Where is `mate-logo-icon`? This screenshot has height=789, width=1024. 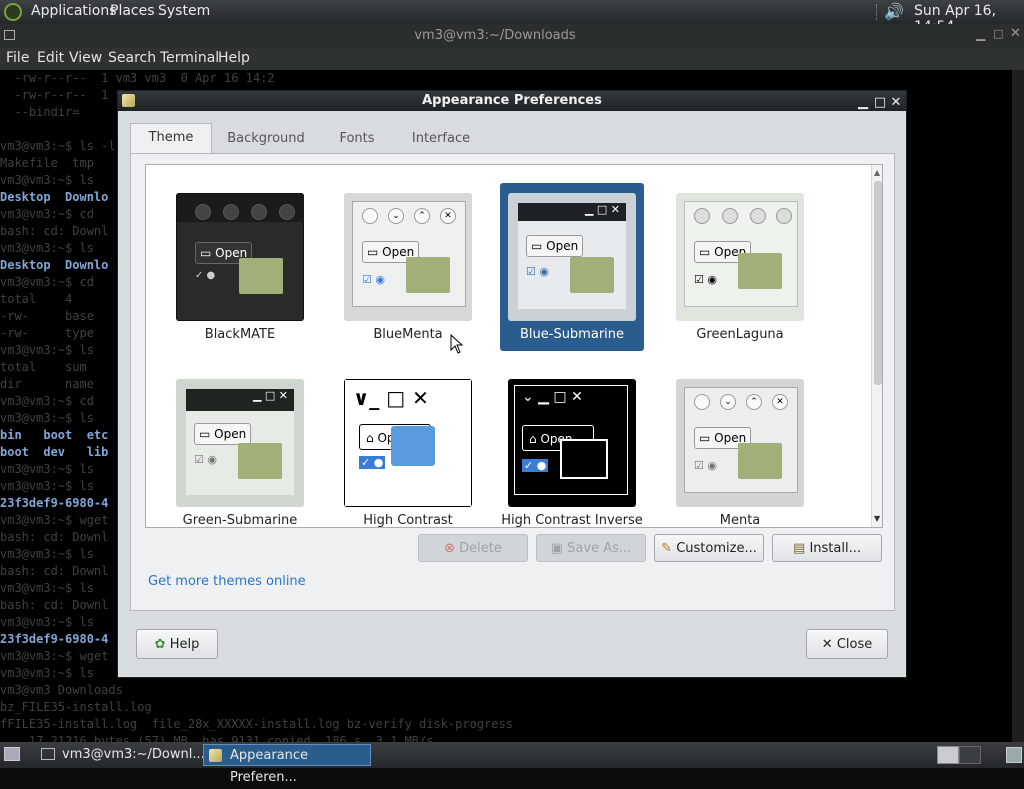 mate-logo-icon is located at coordinates (13, 12).